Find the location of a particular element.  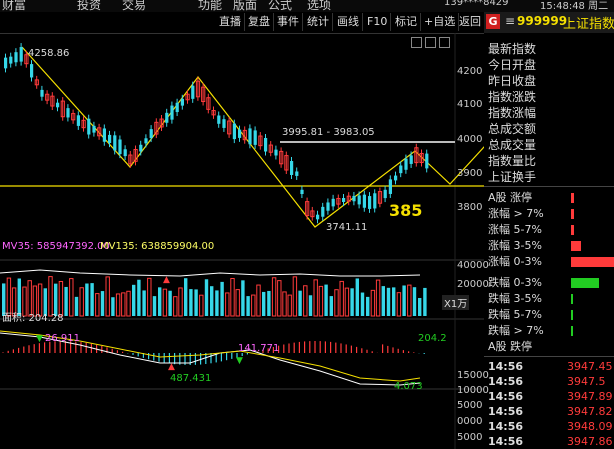

dist-down0-3-label: 跌幅 0-3% is located at coordinates (515, 282).